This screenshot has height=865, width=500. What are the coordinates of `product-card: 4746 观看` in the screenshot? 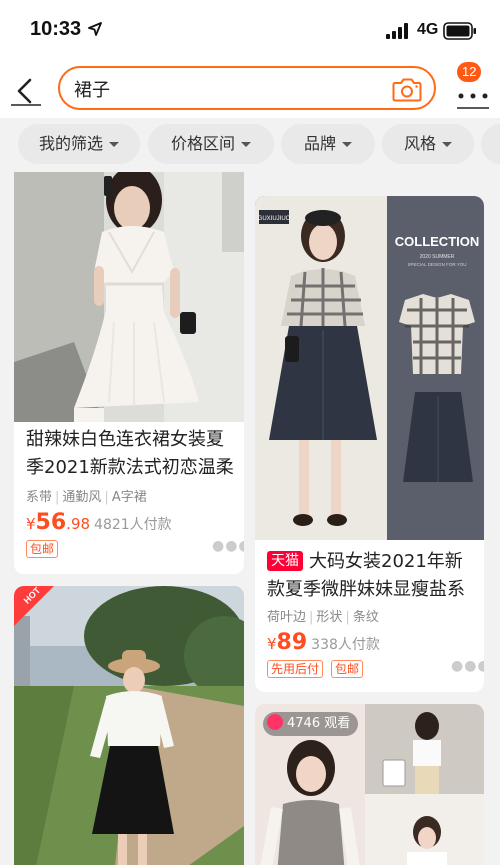 It's located at (369, 784).